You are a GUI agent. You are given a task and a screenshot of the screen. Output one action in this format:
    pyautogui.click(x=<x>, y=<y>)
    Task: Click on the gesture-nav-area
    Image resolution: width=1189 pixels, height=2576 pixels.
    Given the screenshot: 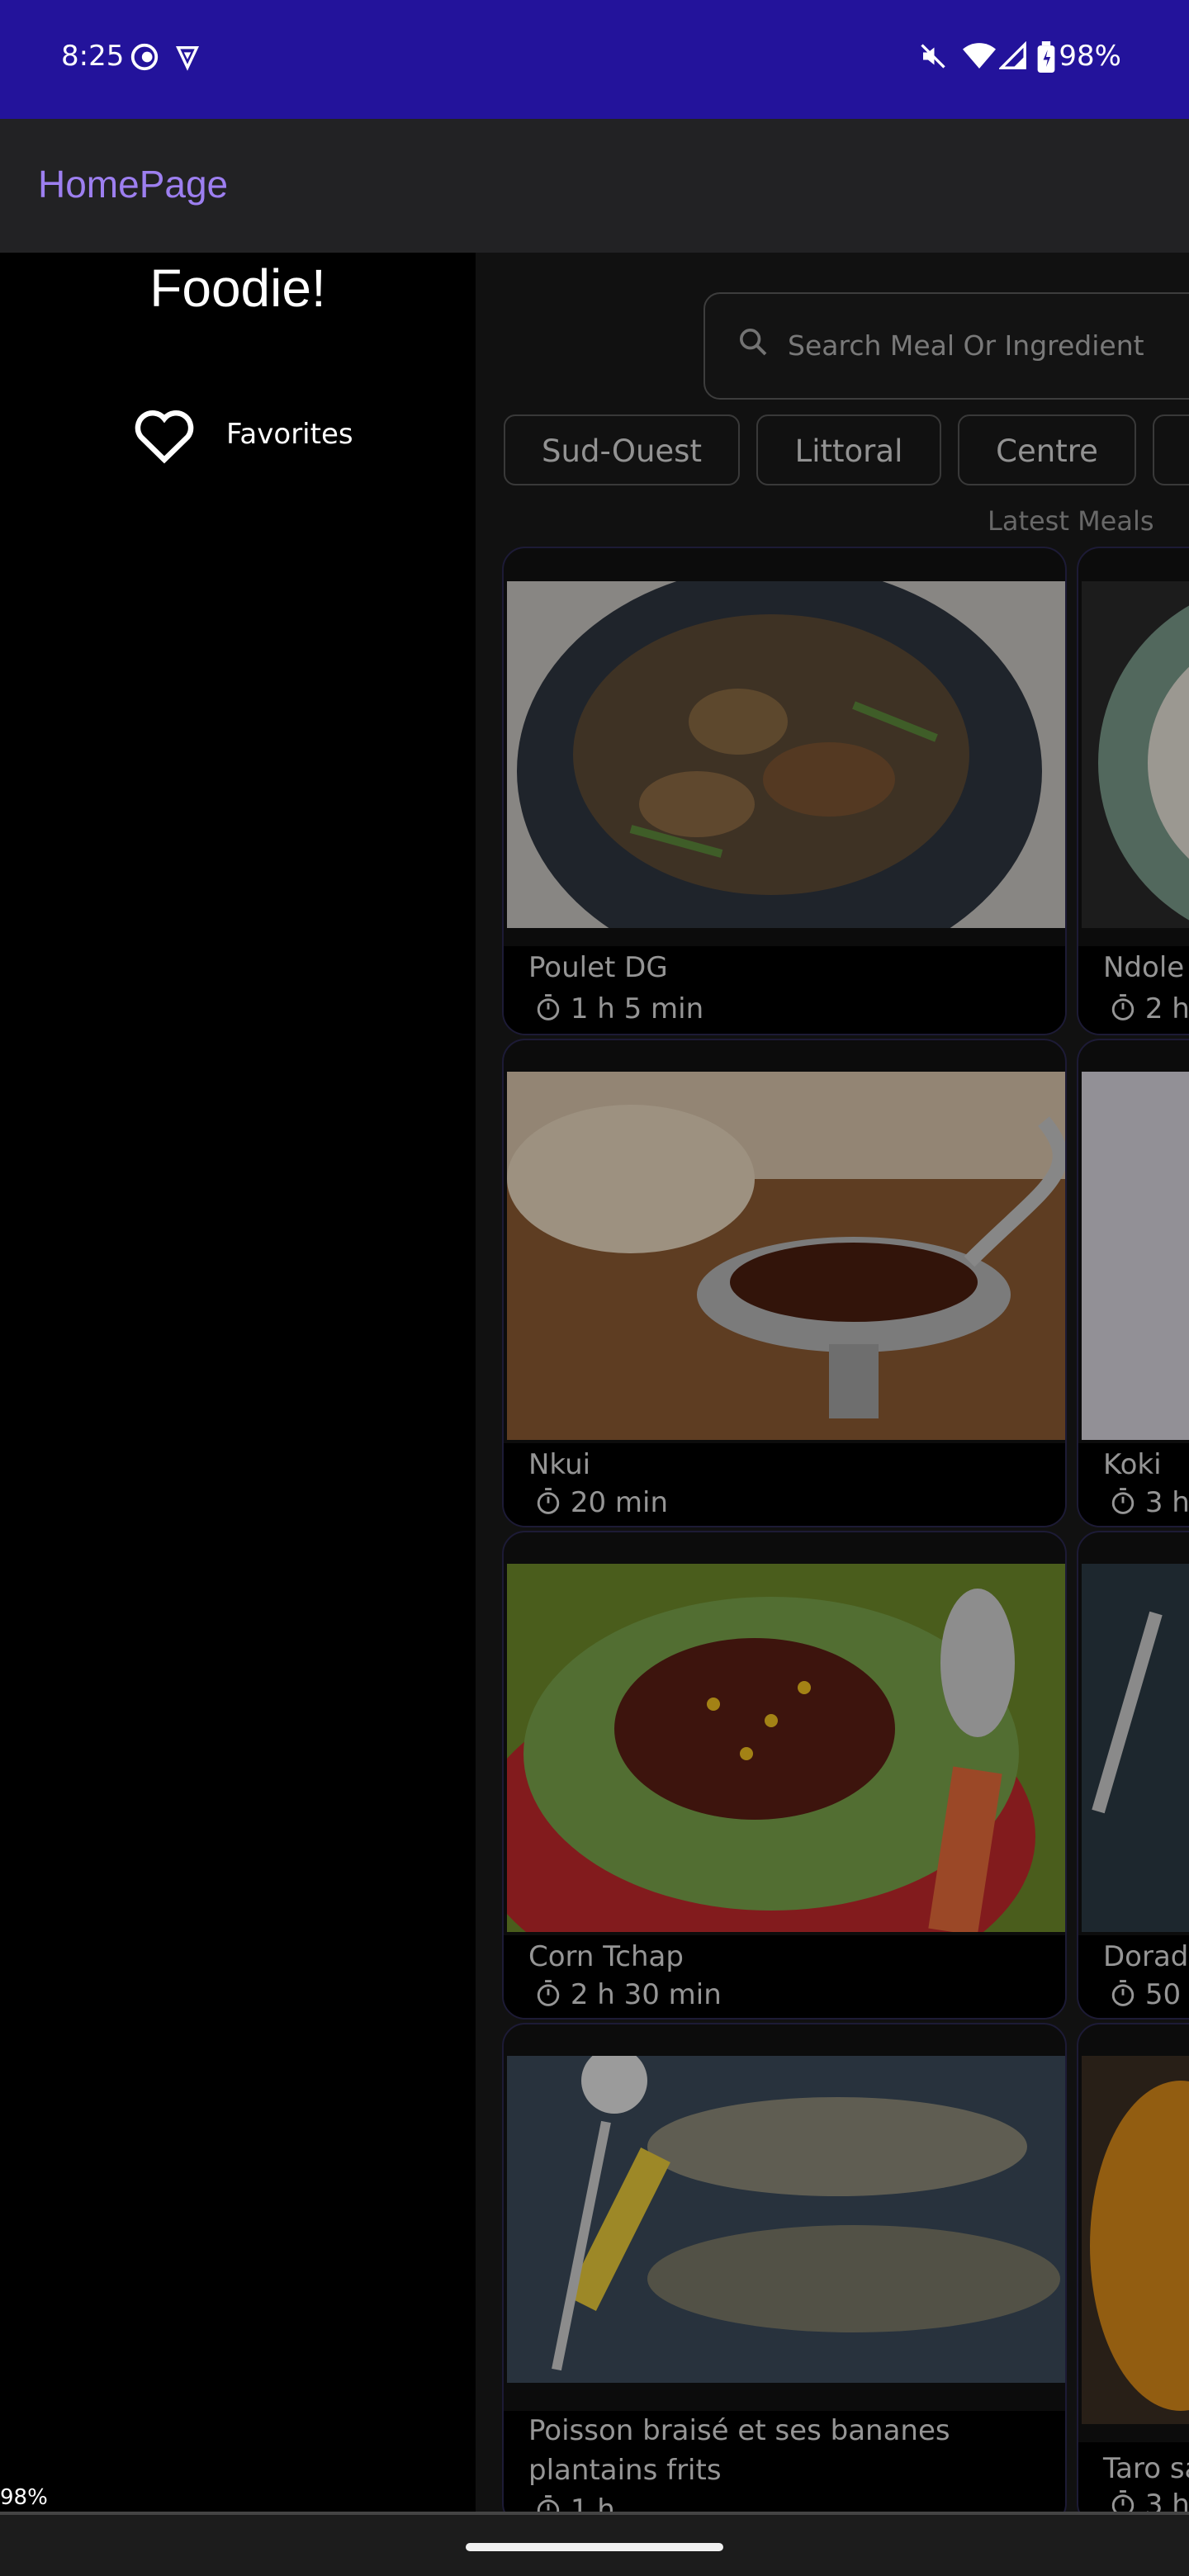 What is the action you would take?
    pyautogui.click(x=594, y=2545)
    